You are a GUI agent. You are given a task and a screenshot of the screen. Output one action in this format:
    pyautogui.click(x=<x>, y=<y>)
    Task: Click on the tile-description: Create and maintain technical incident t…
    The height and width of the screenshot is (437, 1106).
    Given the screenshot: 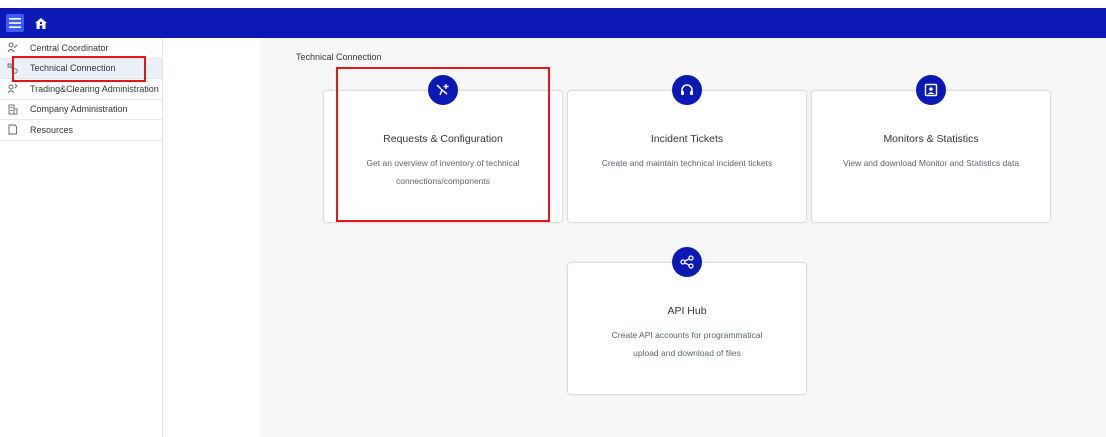 What is the action you would take?
    pyautogui.click(x=687, y=163)
    